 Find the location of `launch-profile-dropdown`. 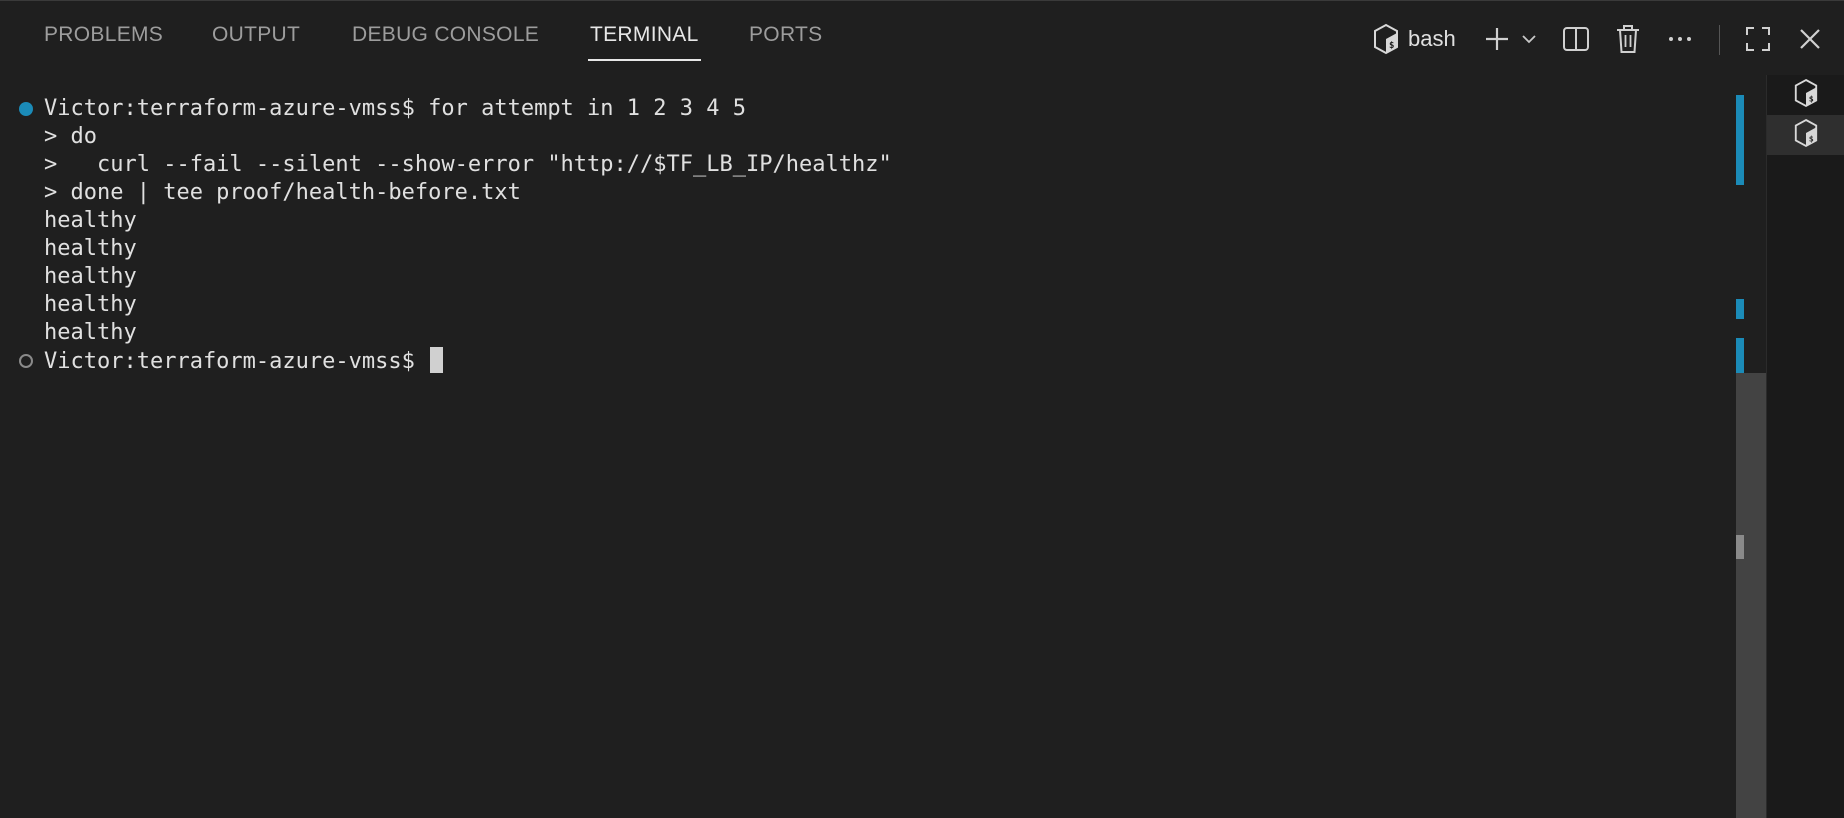

launch-profile-dropdown is located at coordinates (1529, 39).